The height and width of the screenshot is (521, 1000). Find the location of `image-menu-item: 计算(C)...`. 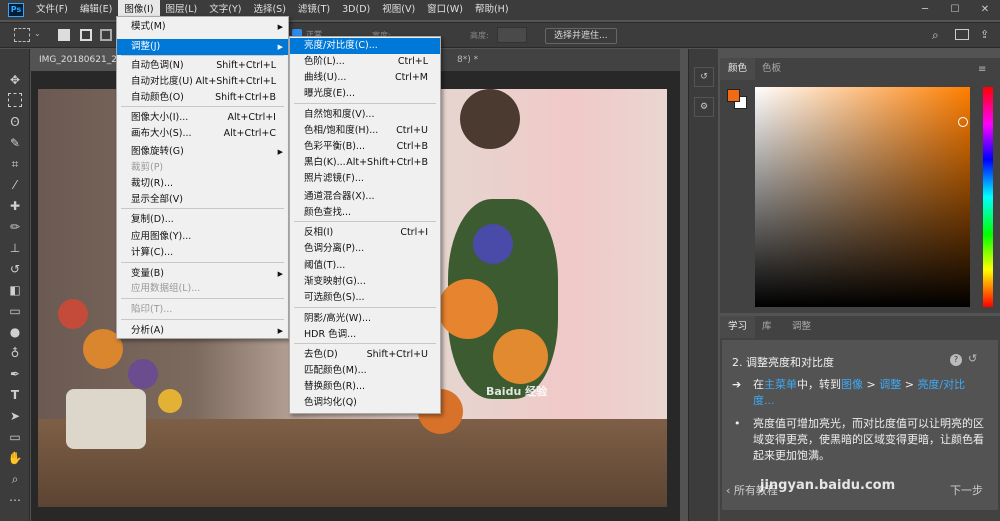

image-menu-item: 计算(C)... is located at coordinates (202, 253).